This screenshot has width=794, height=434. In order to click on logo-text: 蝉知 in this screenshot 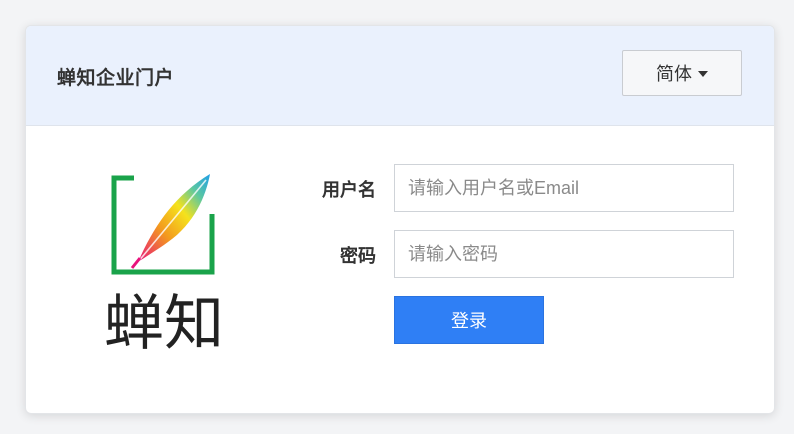, I will do `click(164, 322)`.